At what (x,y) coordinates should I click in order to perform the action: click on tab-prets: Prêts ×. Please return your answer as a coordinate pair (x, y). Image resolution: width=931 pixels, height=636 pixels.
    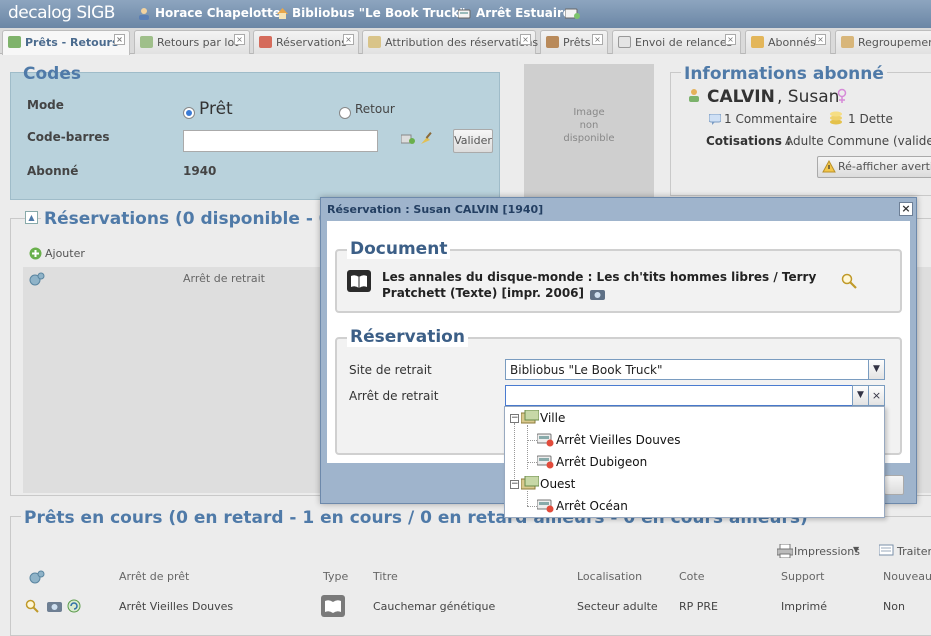
    Looking at the image, I should click on (574, 42).